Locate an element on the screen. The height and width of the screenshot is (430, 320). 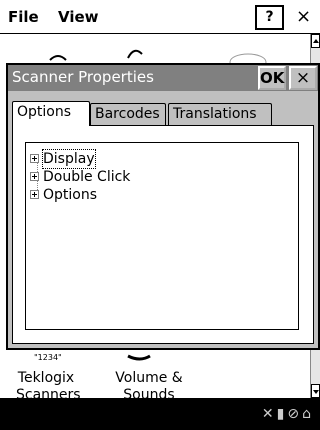
tree-node-label: Double Click is located at coordinates (86, 177).